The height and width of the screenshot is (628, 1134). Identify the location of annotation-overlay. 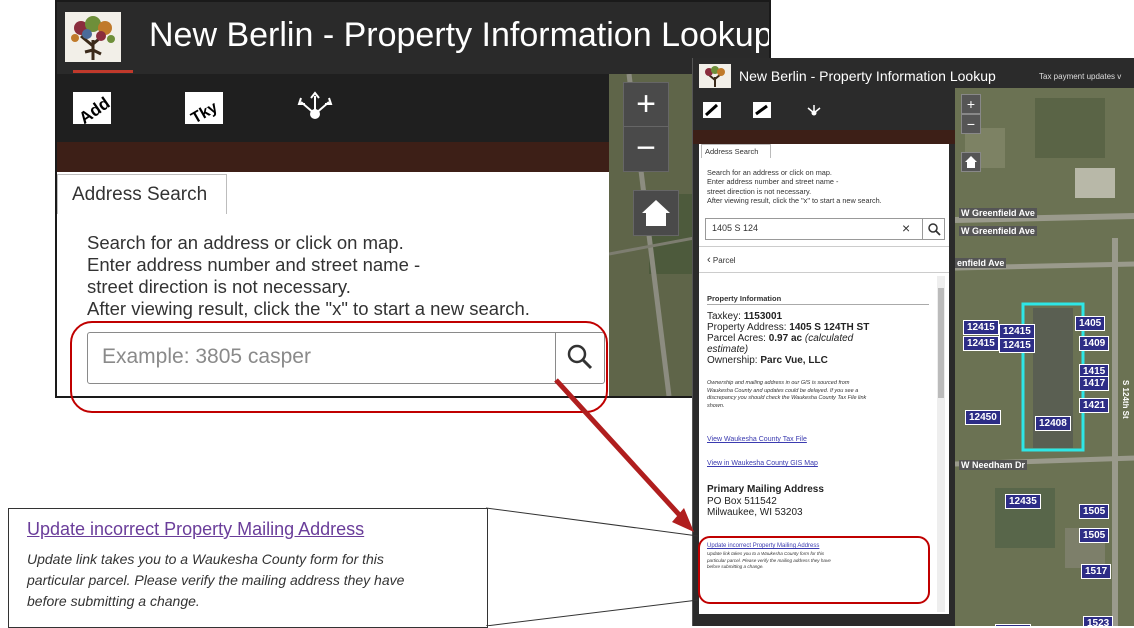
(592, 502).